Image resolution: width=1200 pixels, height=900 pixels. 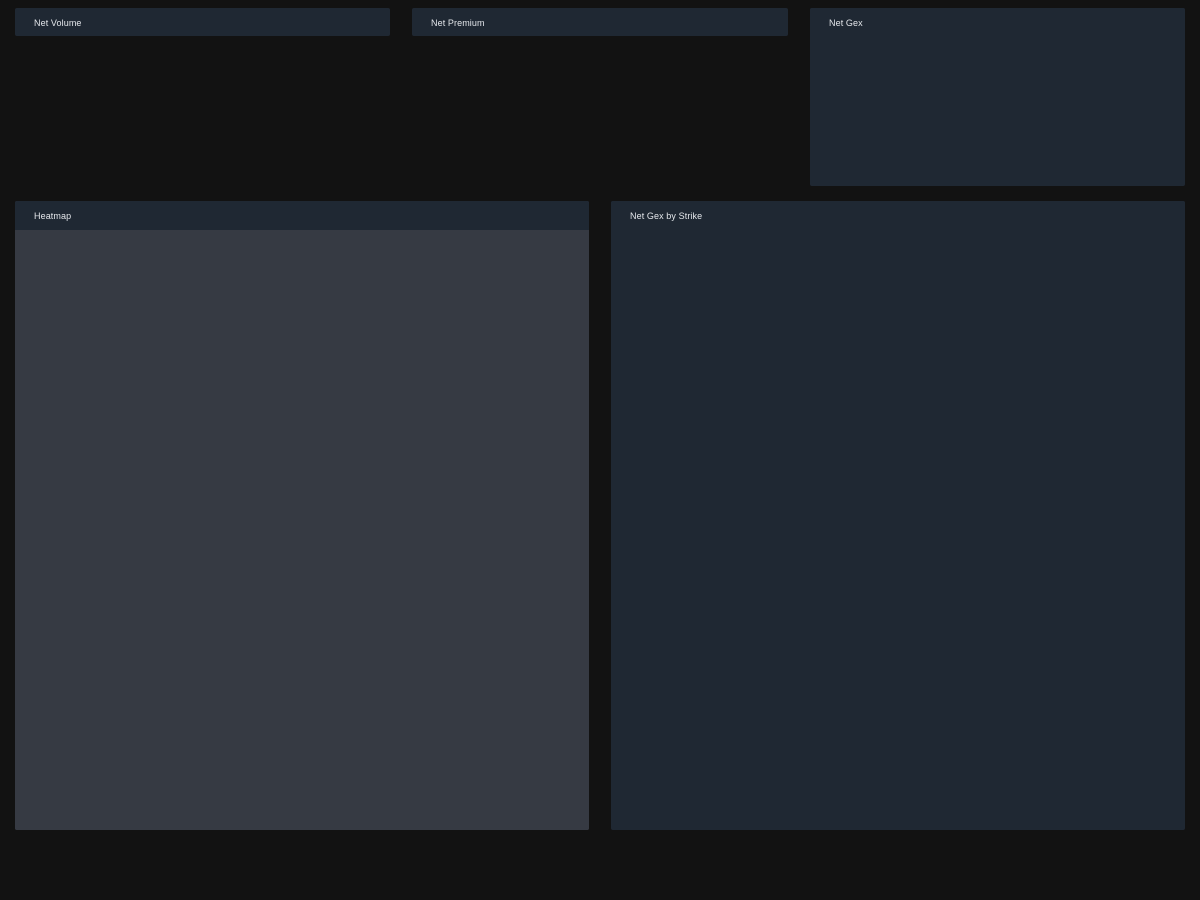 I want to click on net-volume-panel: Net Volume, so click(x=202, y=22).